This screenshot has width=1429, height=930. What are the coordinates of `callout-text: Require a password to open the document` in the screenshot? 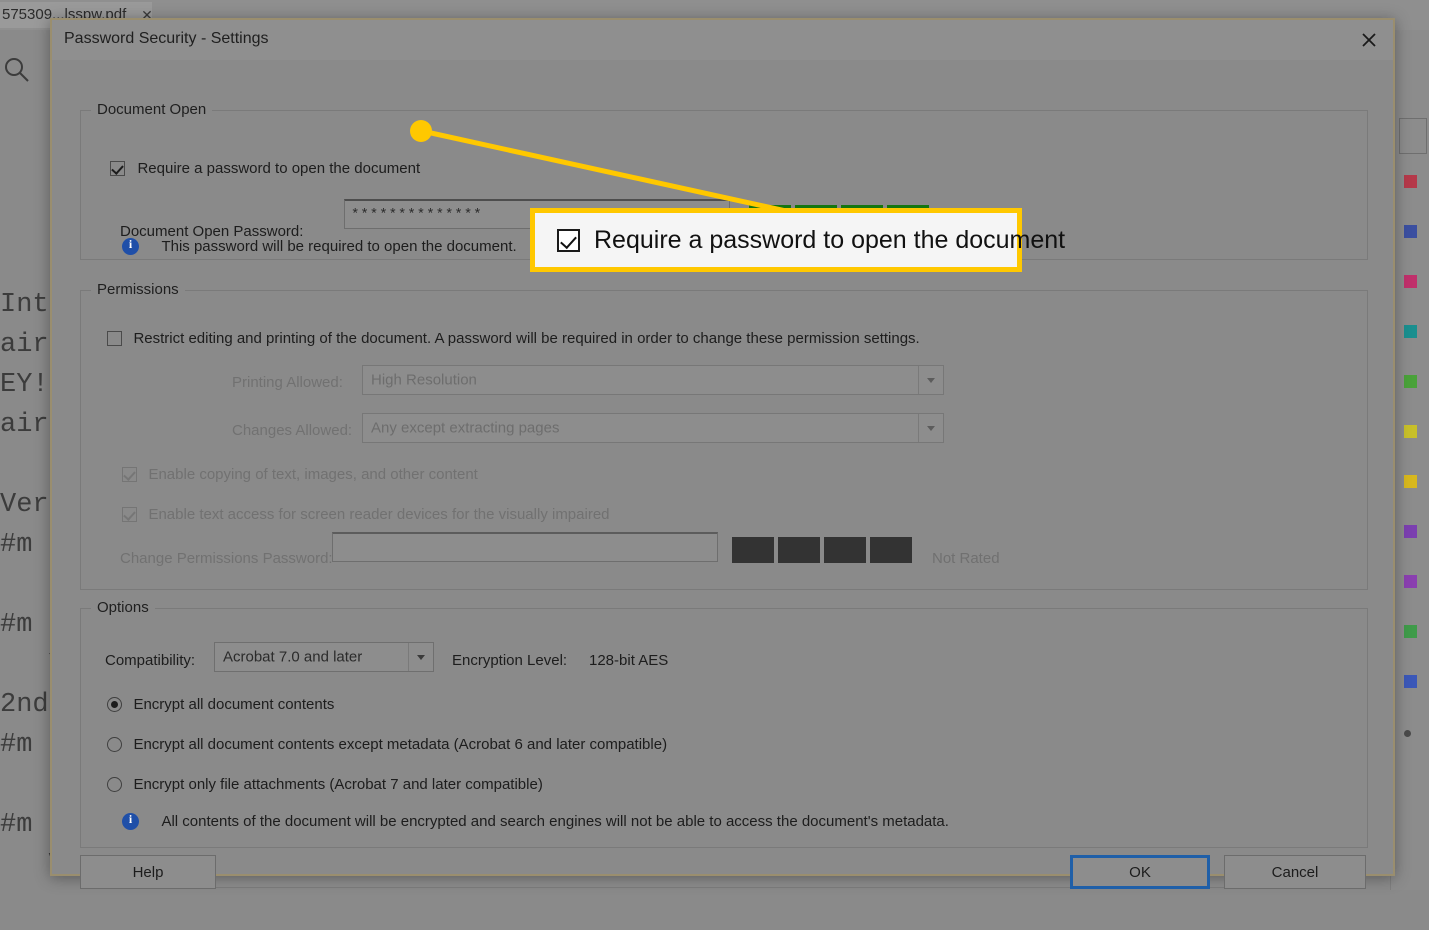 It's located at (830, 239).